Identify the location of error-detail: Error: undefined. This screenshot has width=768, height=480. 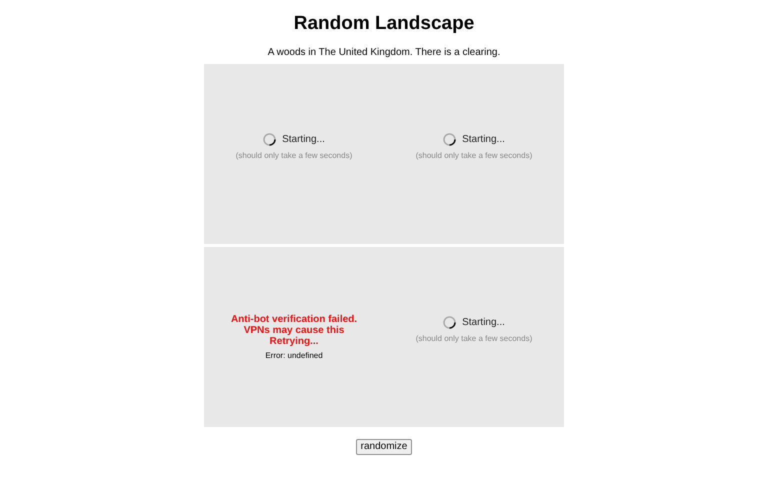
(294, 355).